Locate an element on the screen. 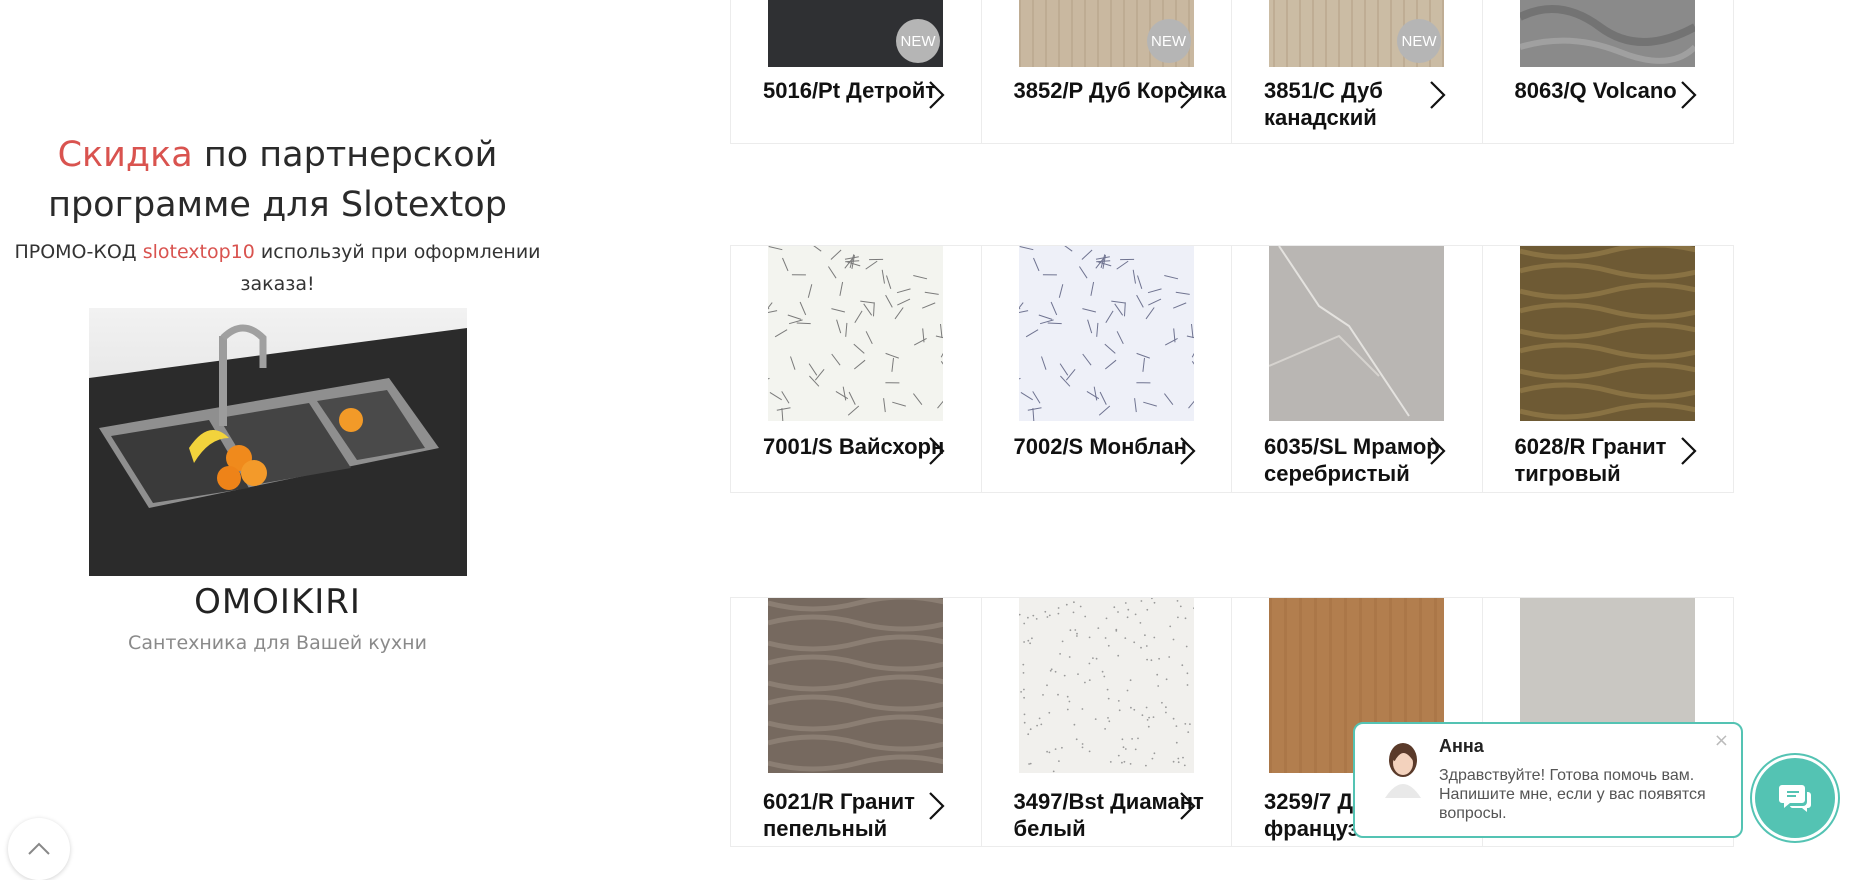 This screenshot has width=1874, height=880. product-card: 7002/S Монблан is located at coordinates (1107, 369).